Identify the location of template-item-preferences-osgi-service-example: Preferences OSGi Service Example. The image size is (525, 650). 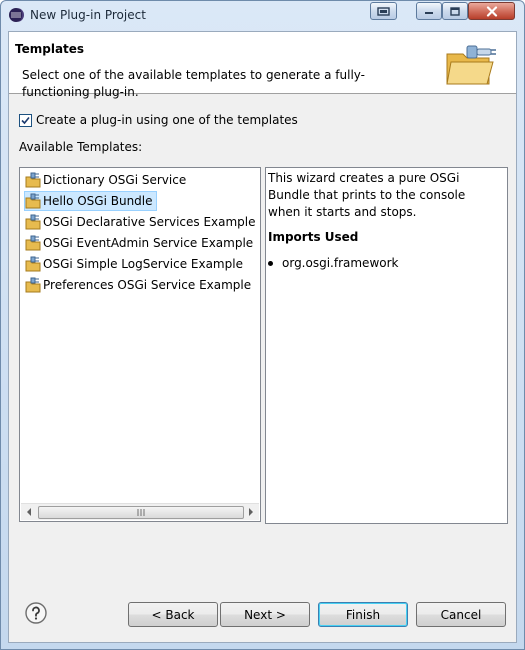
(139, 285).